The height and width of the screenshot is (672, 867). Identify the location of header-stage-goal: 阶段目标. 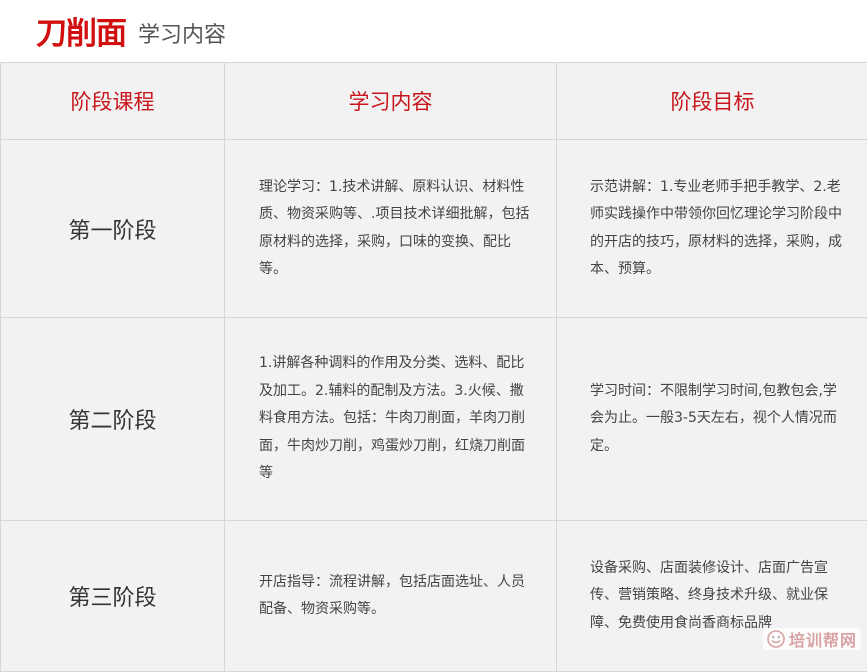
(712, 101).